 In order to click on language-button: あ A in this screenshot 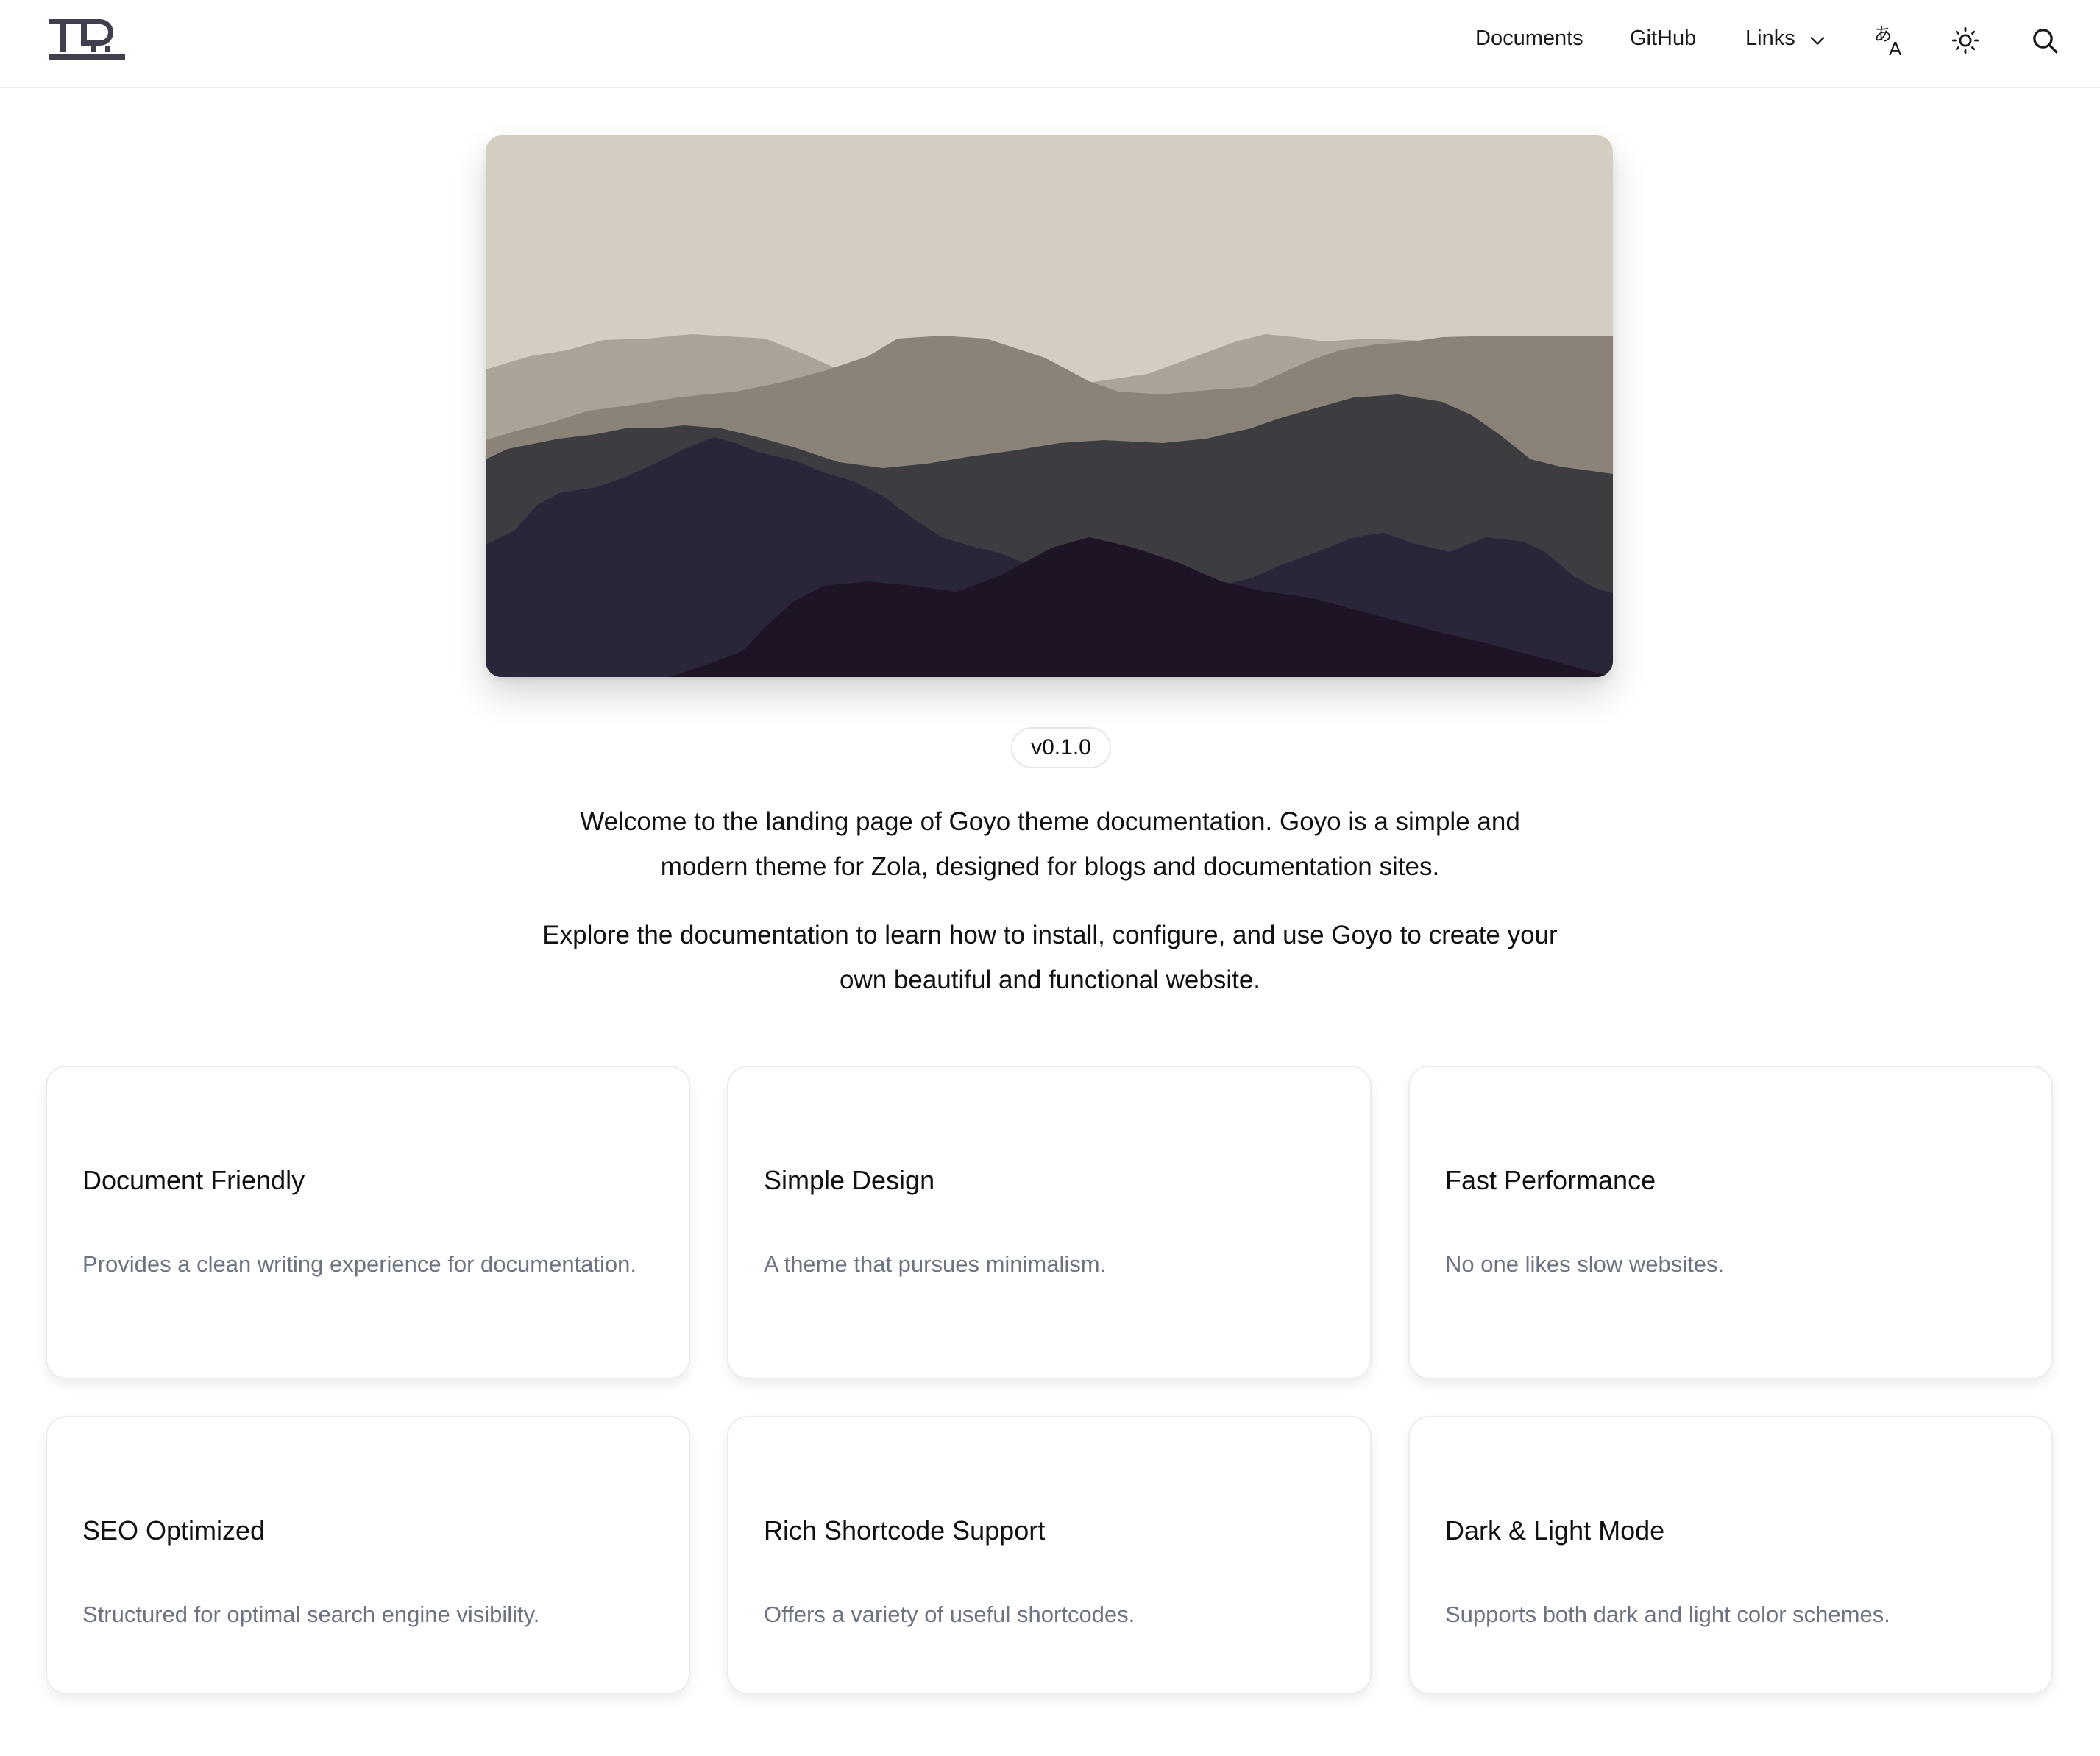, I will do `click(1890, 40)`.